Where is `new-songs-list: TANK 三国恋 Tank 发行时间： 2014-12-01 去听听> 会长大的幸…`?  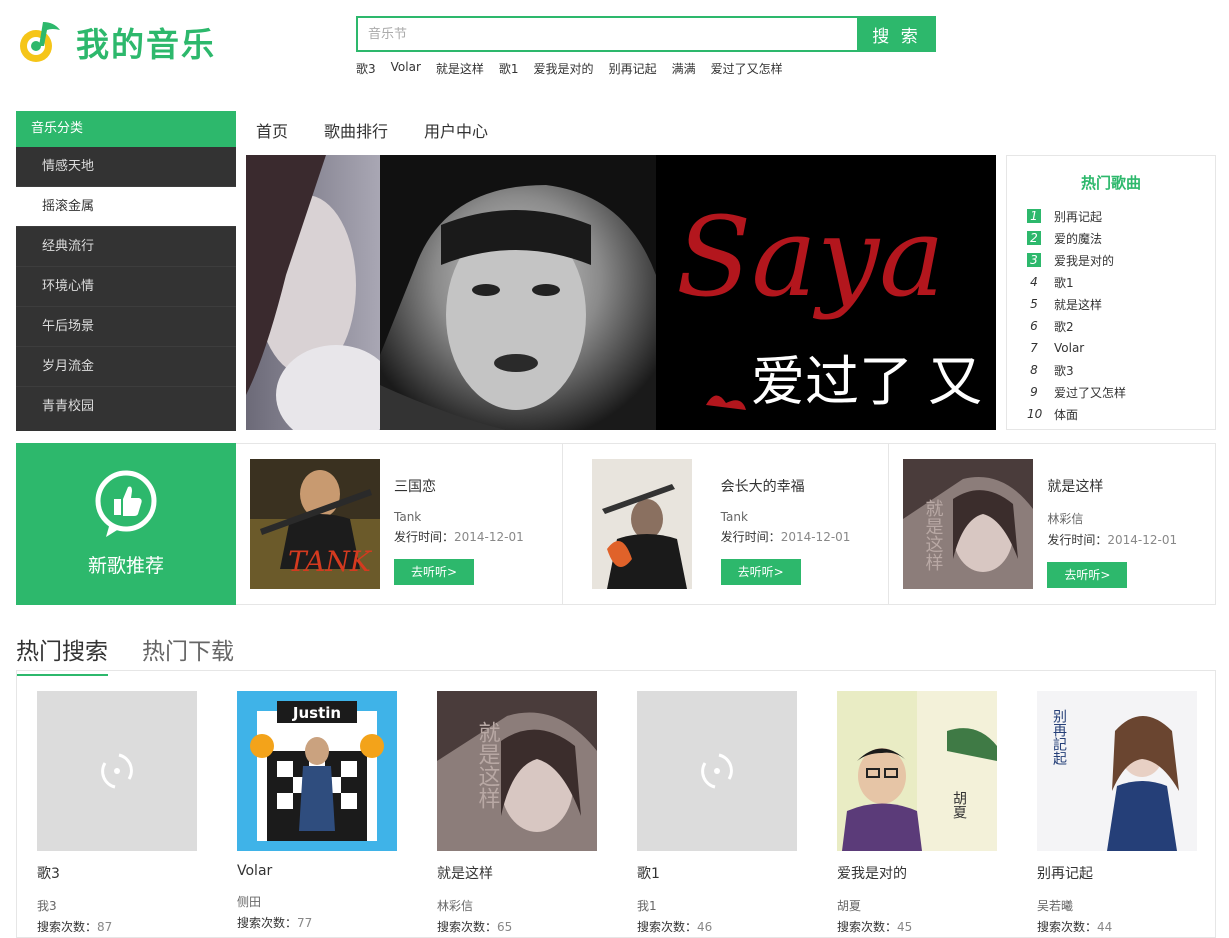
new-songs-list: TANK 三国恋 Tank 发行时间： 2014-12-01 去听听> 会长大的幸… is located at coordinates (726, 524).